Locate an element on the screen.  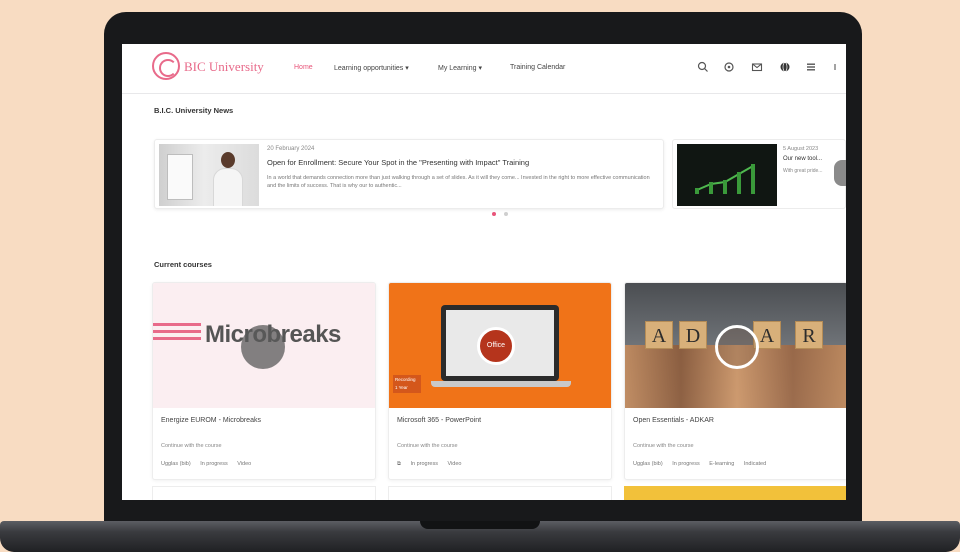
carousel-dot-active is located at coordinates (494, 214).